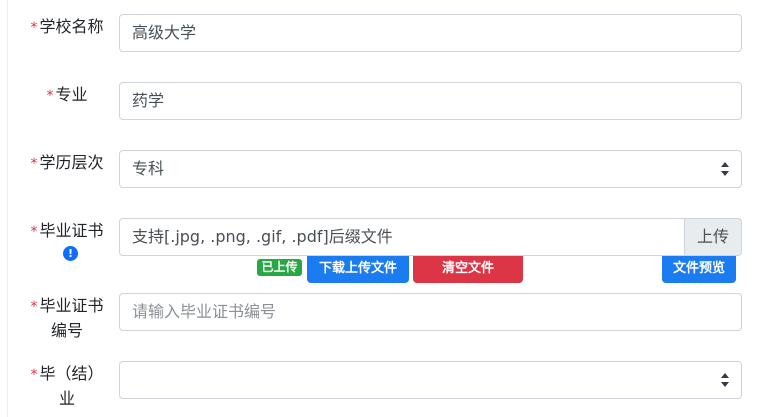  I want to click on education-level-select: 专科, so click(430, 169).